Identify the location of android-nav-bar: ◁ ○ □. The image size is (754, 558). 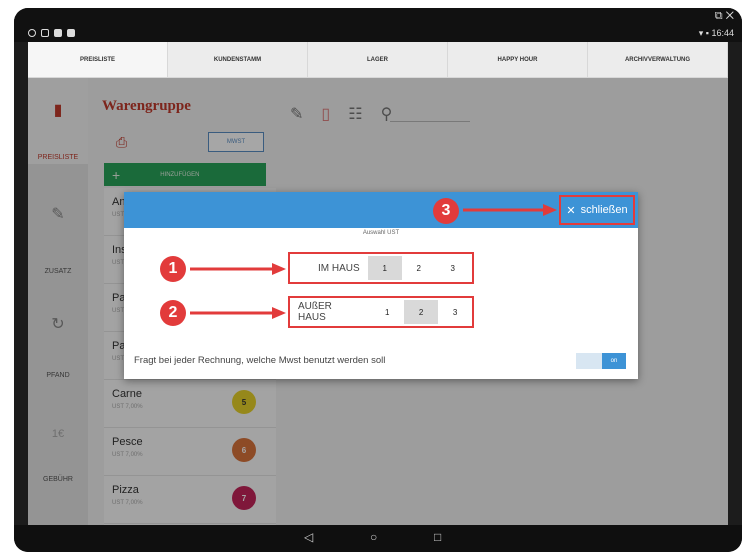
(378, 538).